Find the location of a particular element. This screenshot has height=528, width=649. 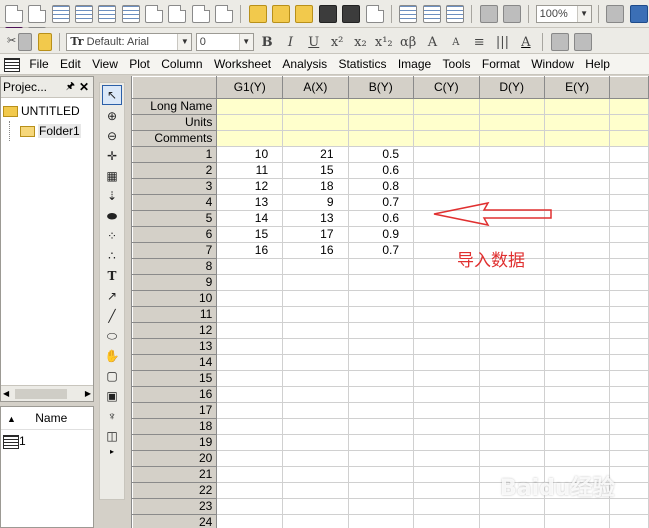

row-number: 4 is located at coordinates (175, 202).